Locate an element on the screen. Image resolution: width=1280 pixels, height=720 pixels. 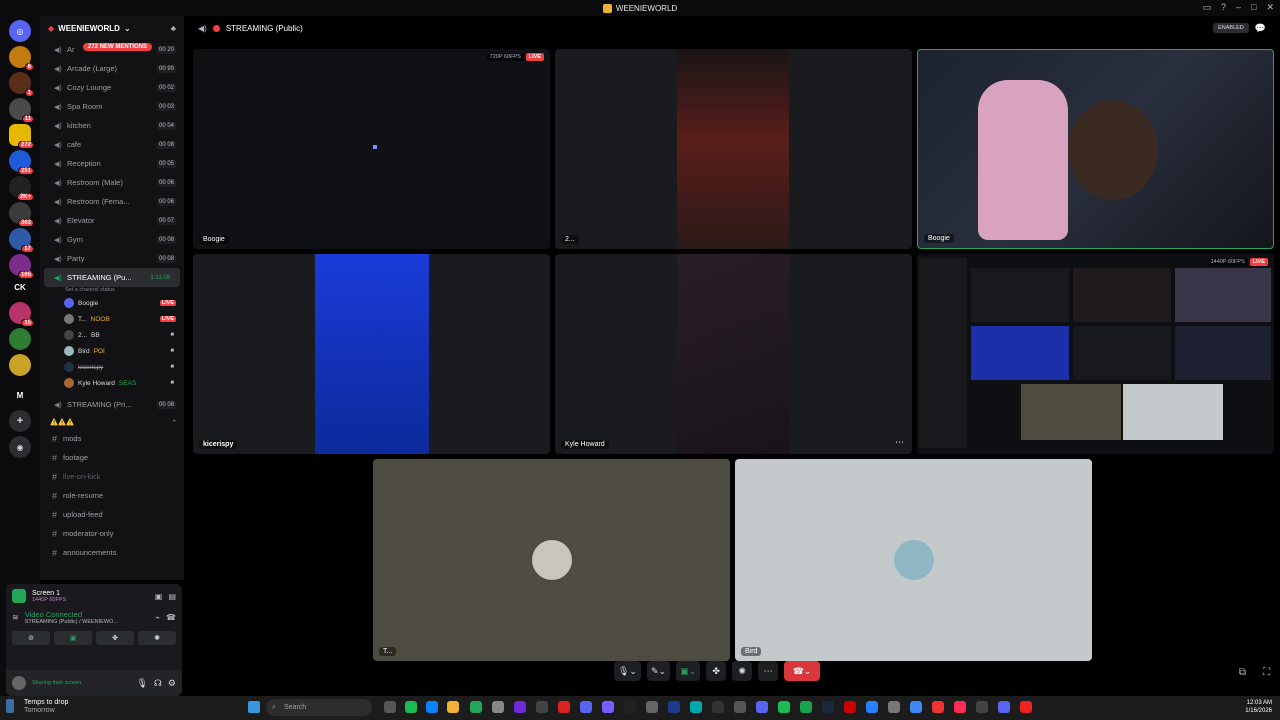
channel-status-prompt: Set a channel status is located at coordinates (112, 291).